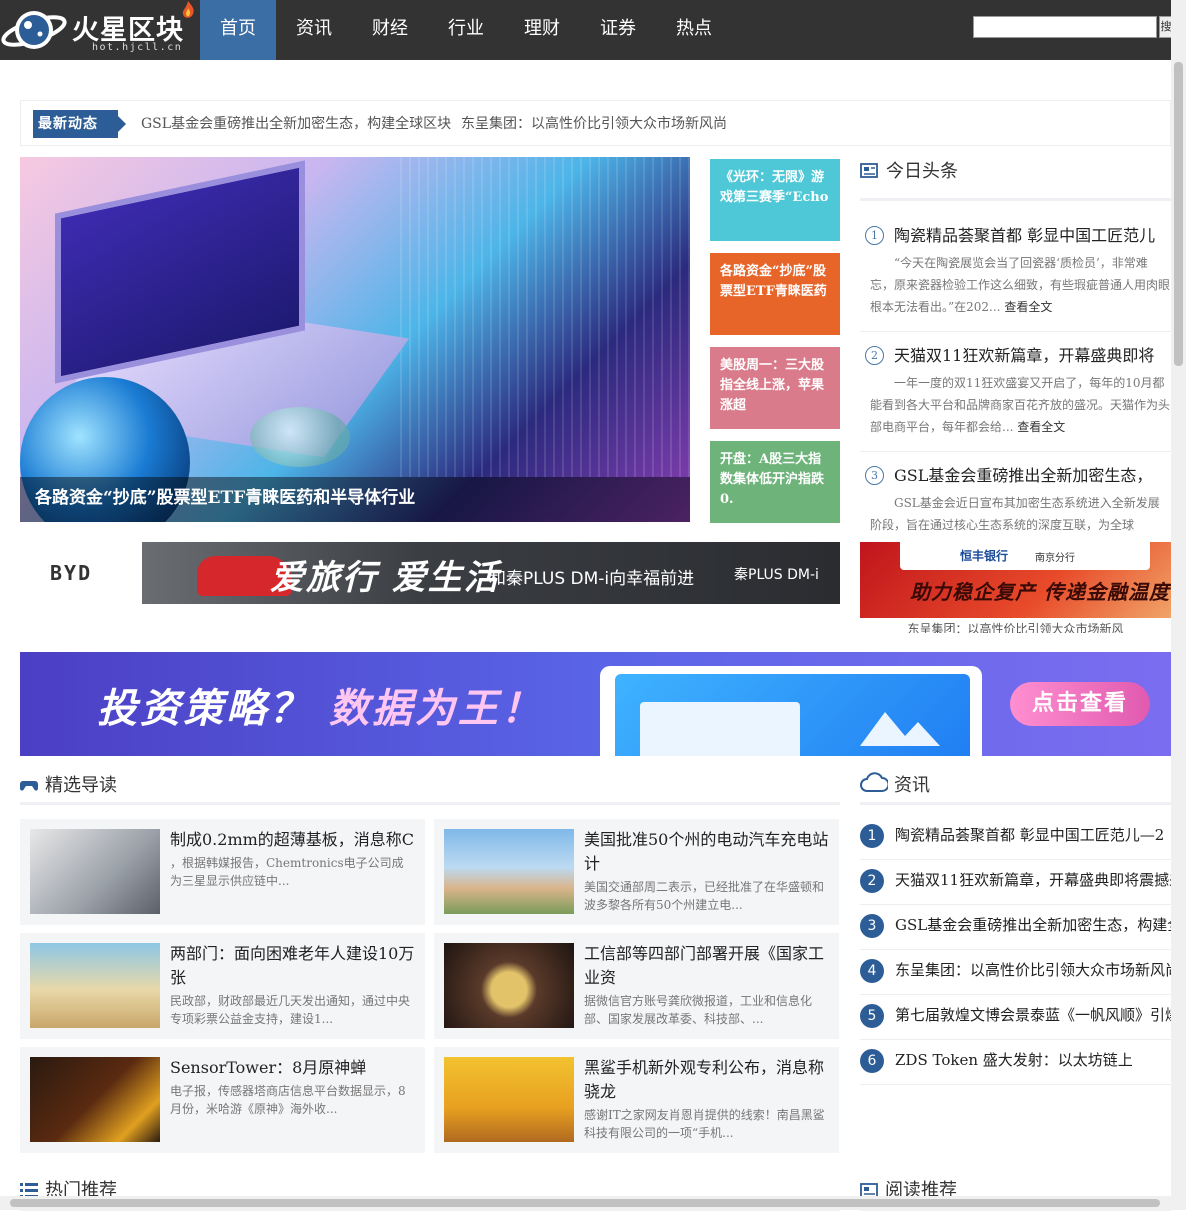 The height and width of the screenshot is (1211, 1186). I want to click on horizontal-scroll-thumb, so click(585, 1203).